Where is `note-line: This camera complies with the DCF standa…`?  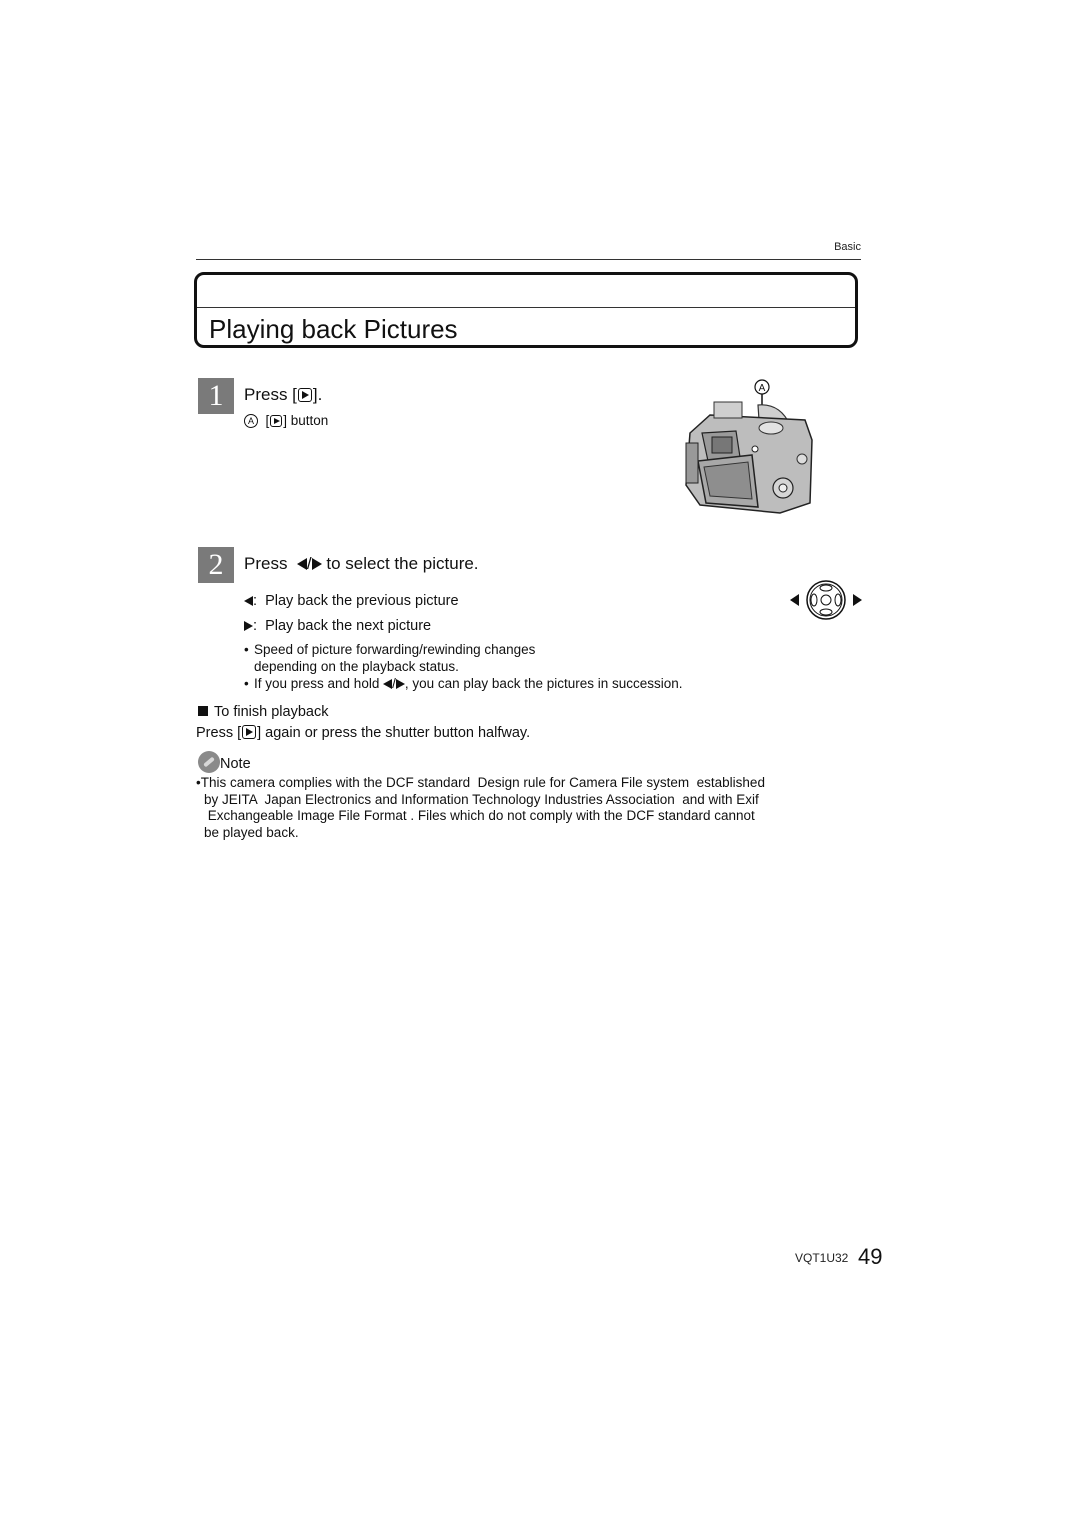
note-line: This camera complies with the DCF standa… is located at coordinates (482, 782).